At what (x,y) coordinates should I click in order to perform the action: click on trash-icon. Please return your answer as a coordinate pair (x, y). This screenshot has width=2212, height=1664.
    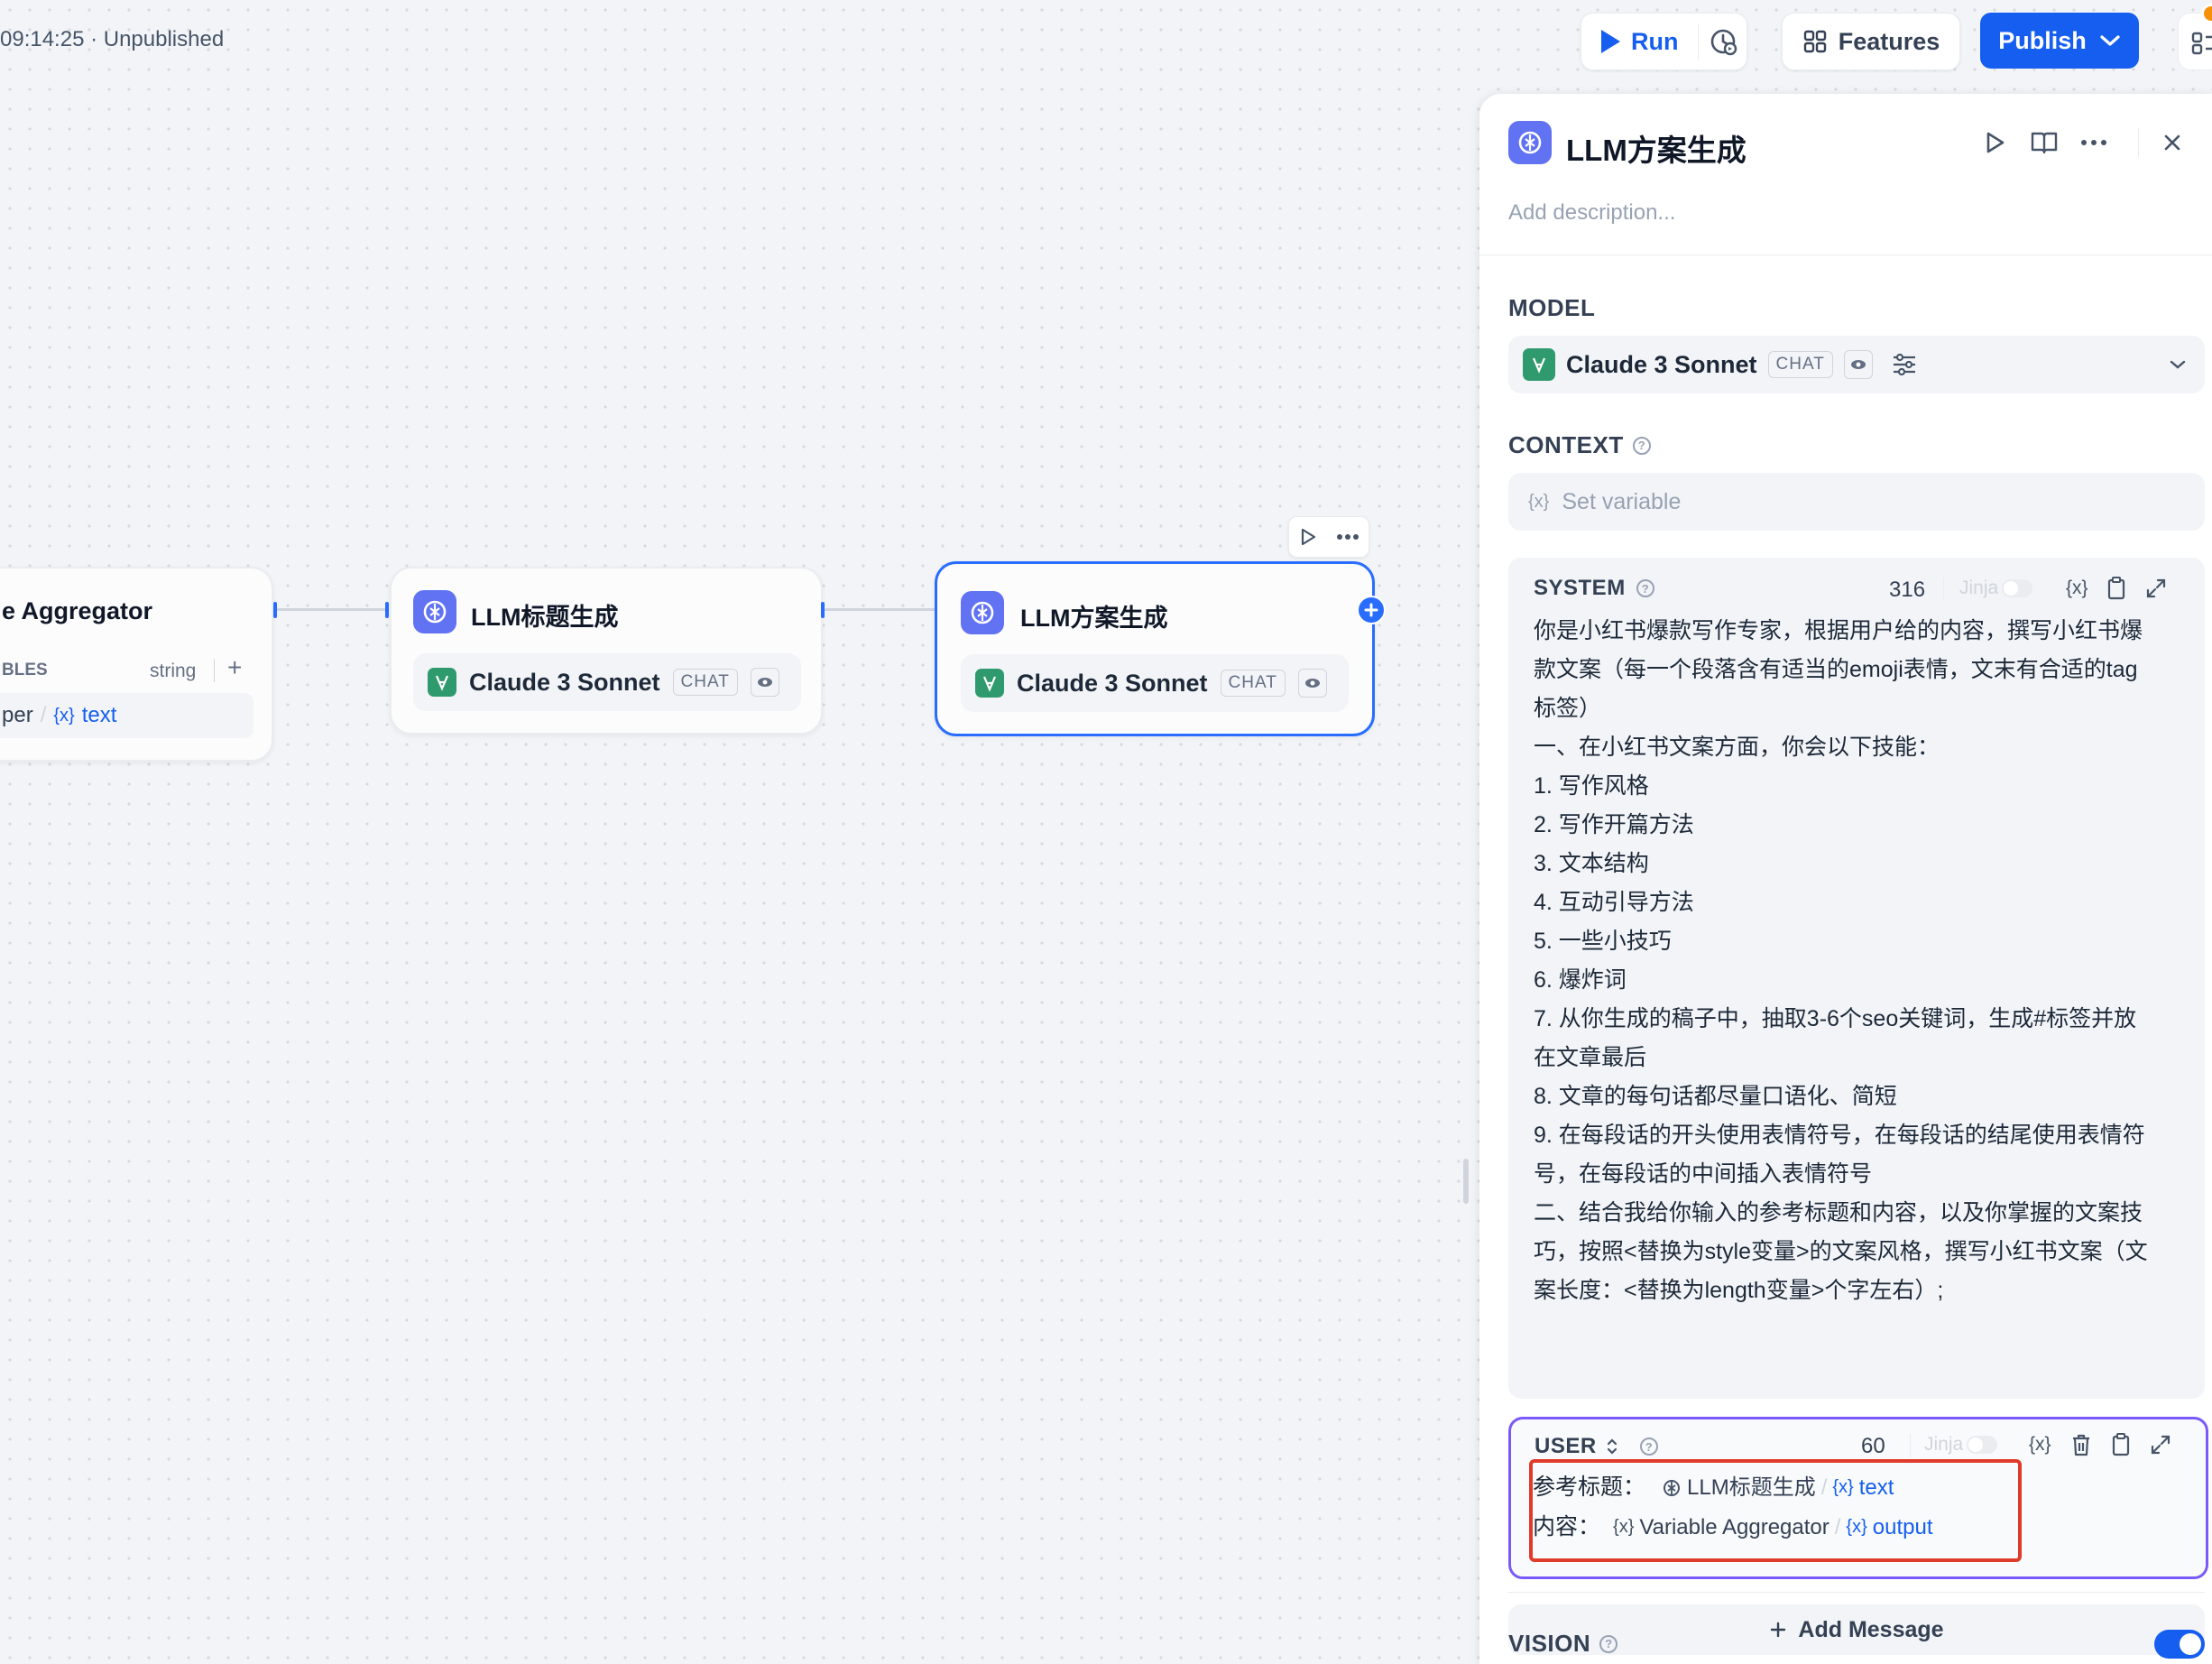
    Looking at the image, I should click on (2081, 1444).